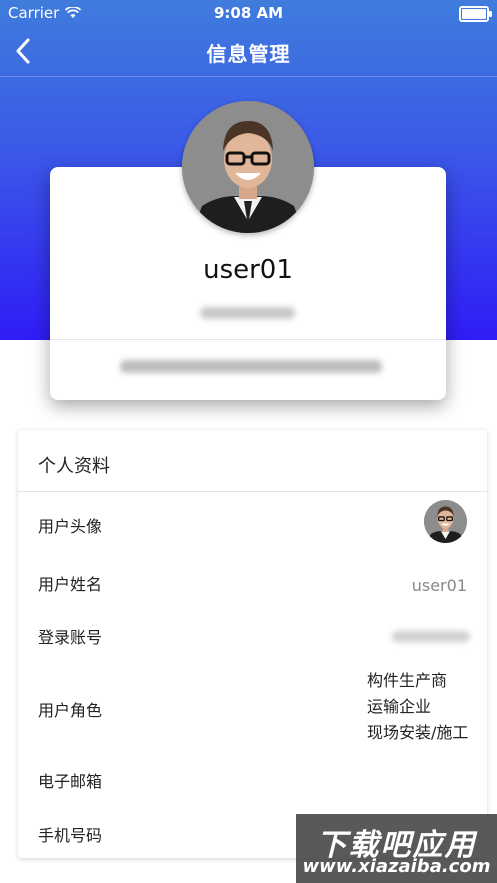  Describe the element at coordinates (439, 585) in the screenshot. I see `name-row-value: user01` at that location.